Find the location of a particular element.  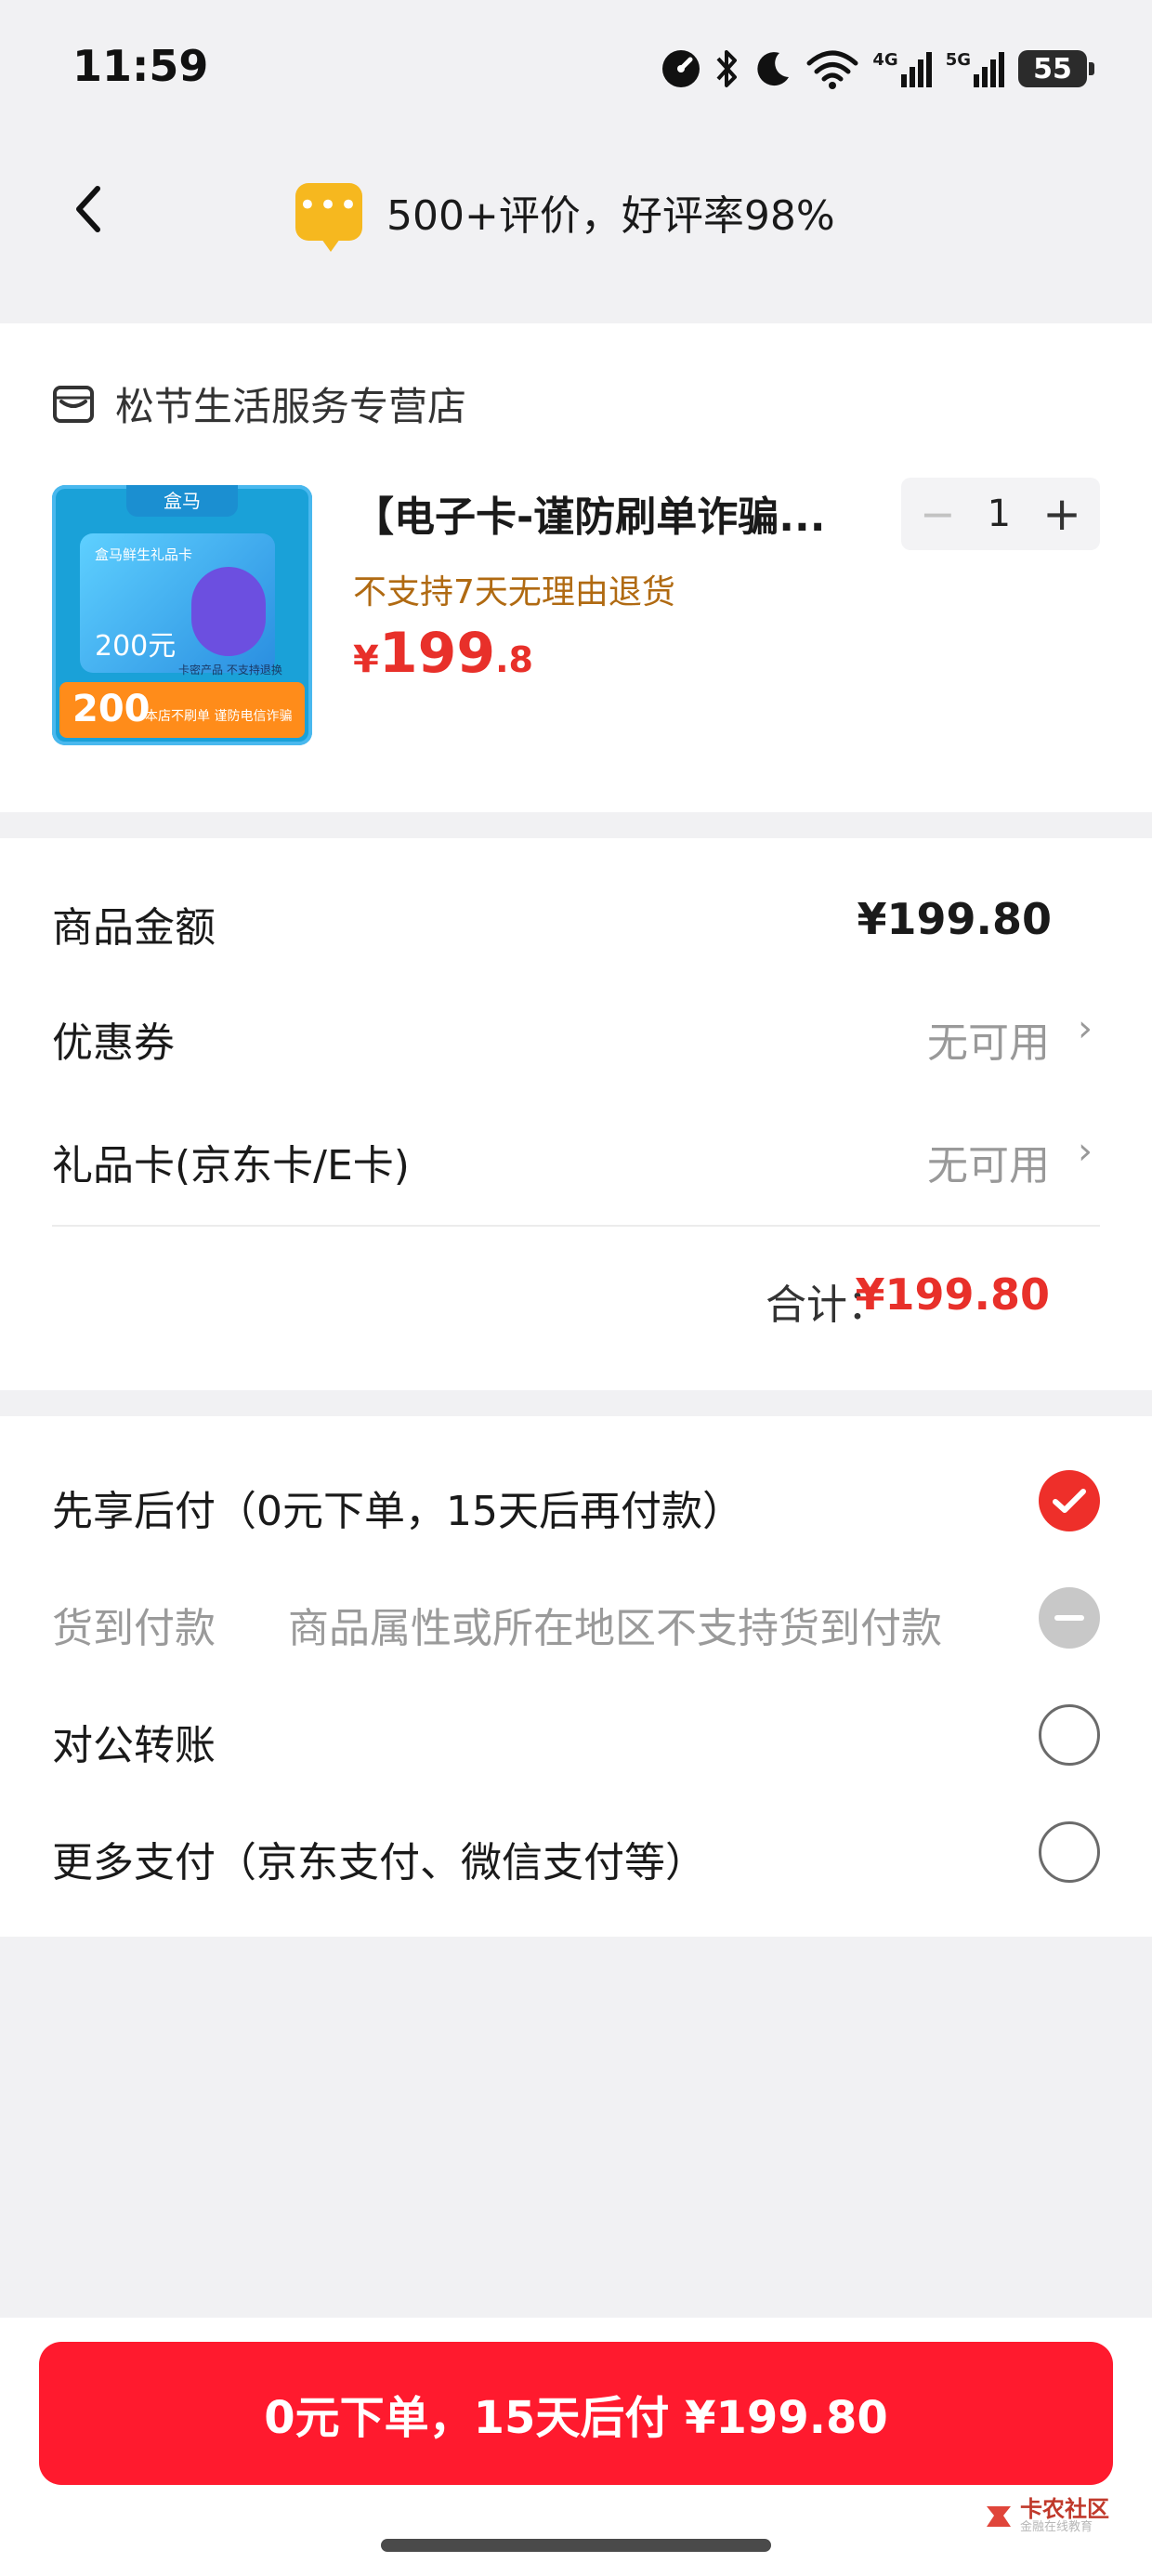

payment-option-transfer-label: 对公转账 is located at coordinates (134, 1741).